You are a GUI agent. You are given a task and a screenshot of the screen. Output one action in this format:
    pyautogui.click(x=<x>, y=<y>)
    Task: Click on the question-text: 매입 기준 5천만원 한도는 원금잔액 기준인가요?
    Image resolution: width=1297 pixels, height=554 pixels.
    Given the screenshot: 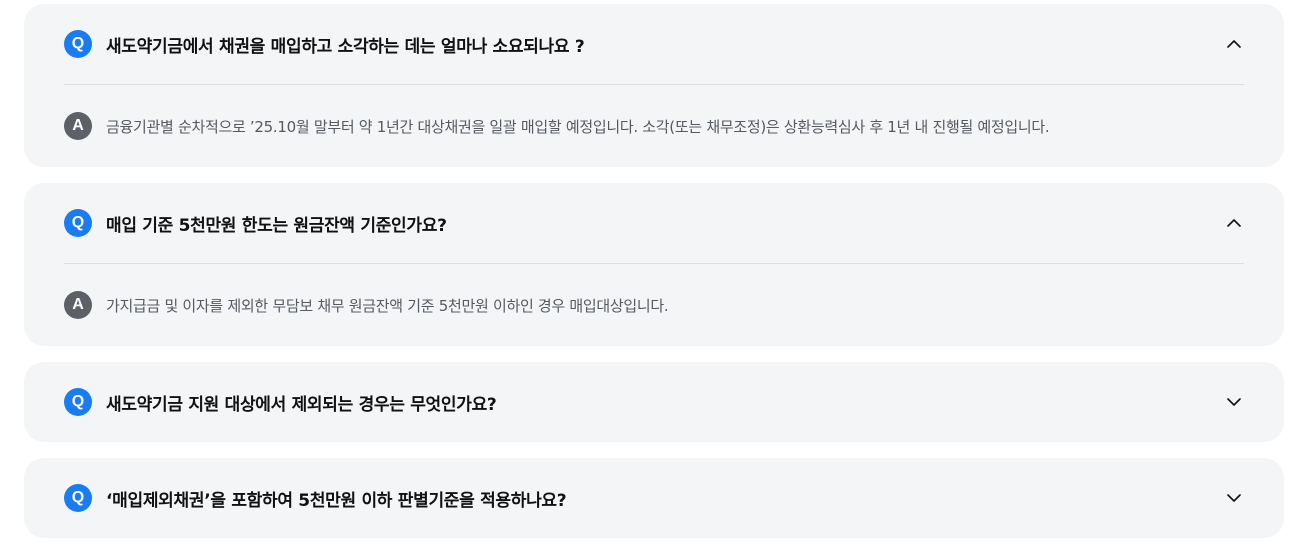 What is the action you would take?
    pyautogui.click(x=665, y=223)
    